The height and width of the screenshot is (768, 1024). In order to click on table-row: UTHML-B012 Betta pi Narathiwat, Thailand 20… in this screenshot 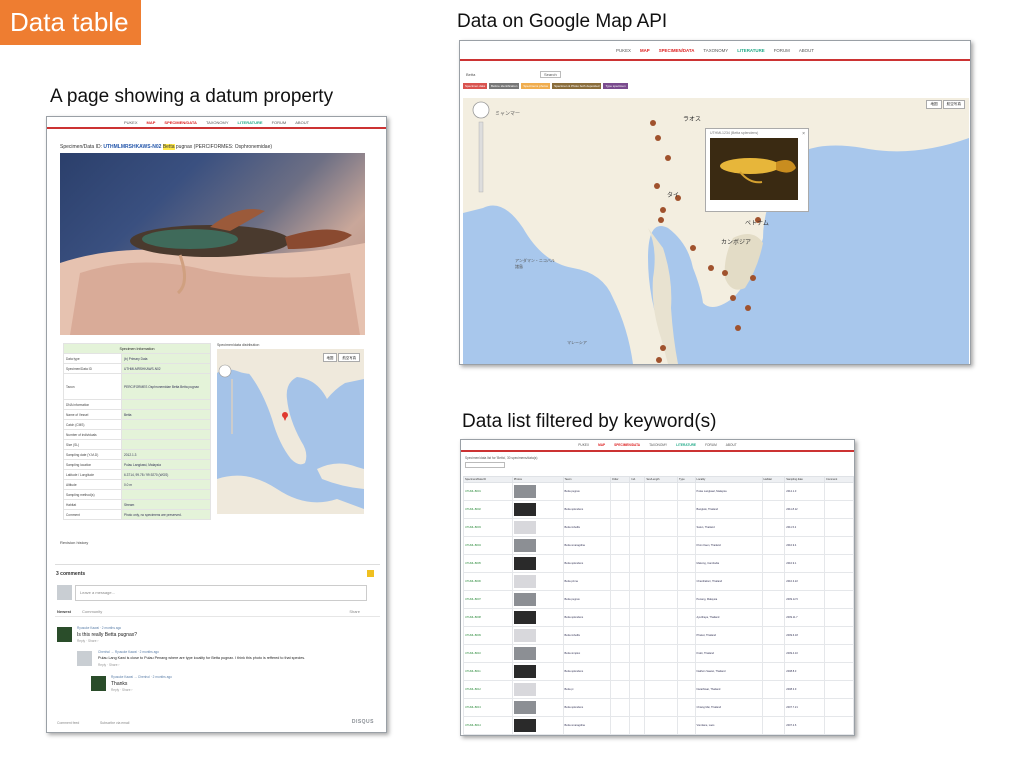, I will do `click(658, 689)`.